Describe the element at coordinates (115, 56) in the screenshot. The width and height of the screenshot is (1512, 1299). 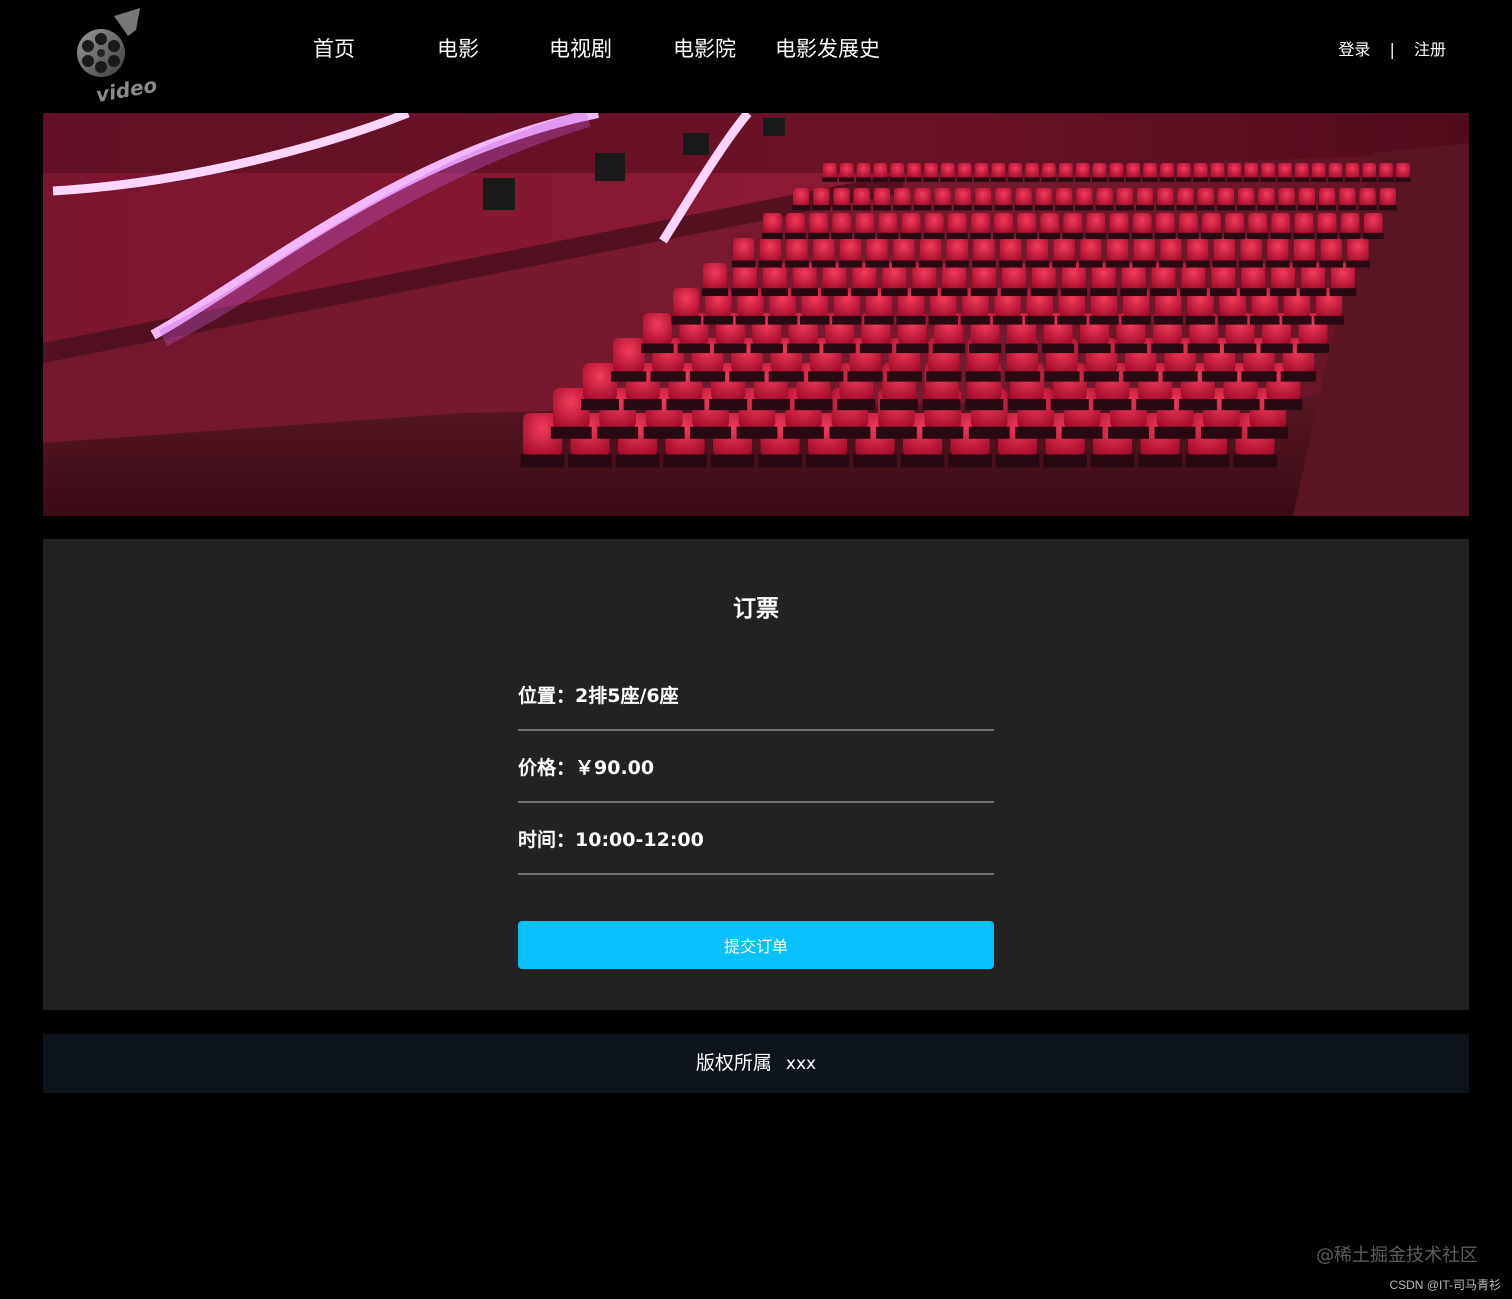
I see `logo: video` at that location.